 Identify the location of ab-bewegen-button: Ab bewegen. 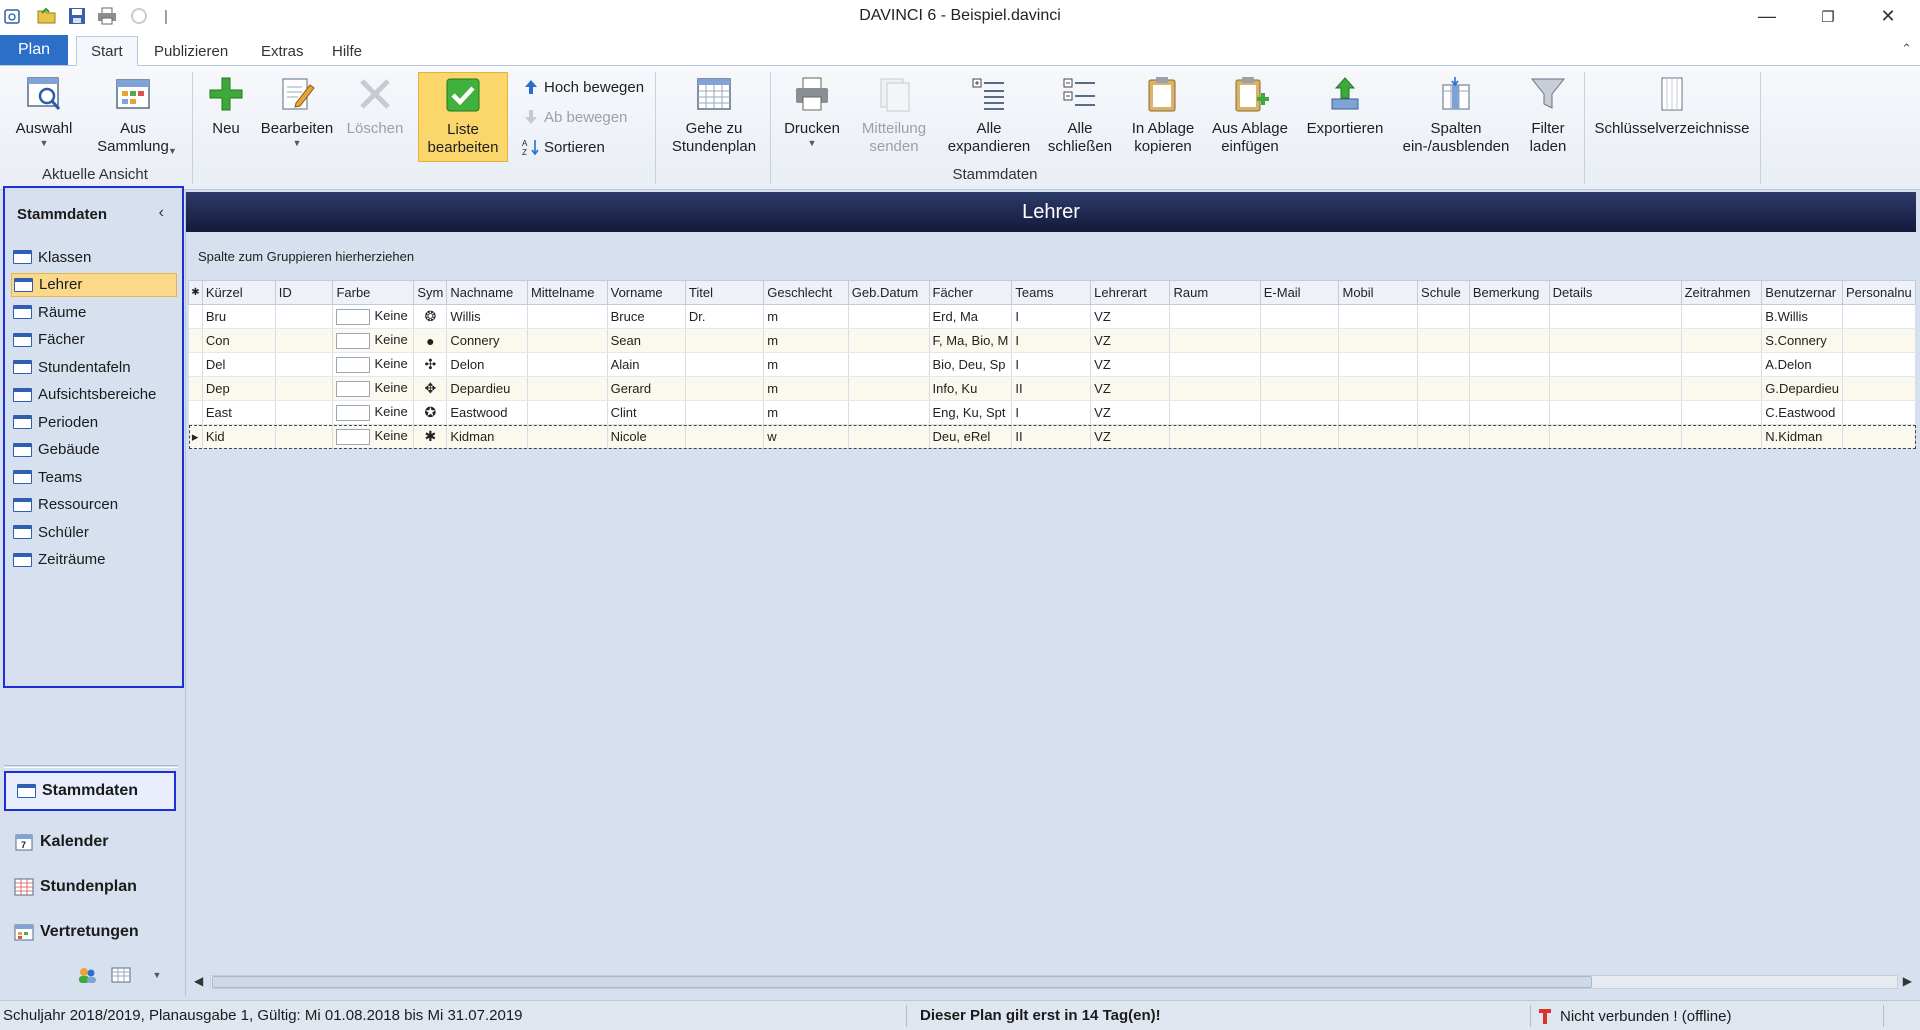
(574, 117).